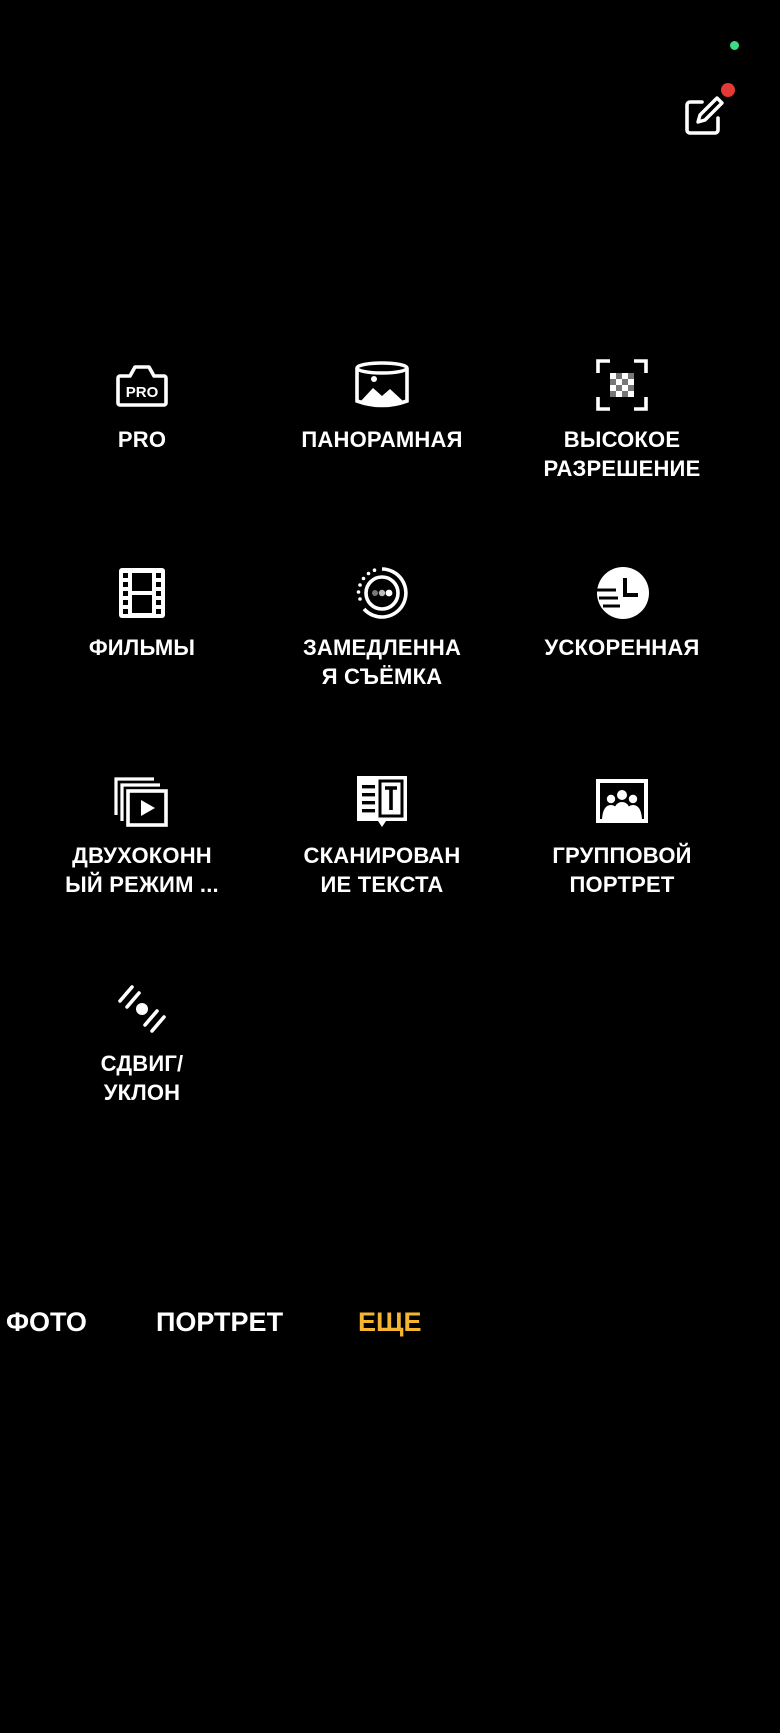 This screenshot has height=1733, width=780. I want to click on tilt-shift-icon, so click(142, 1009).